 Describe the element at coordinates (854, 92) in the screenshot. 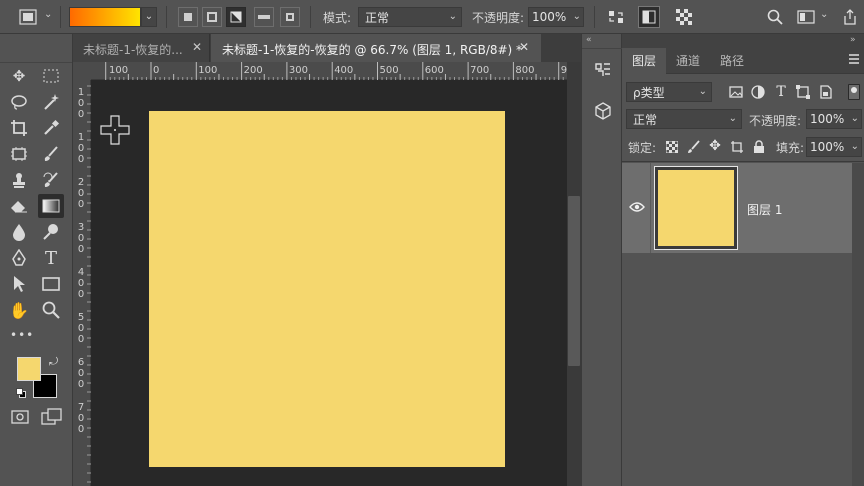

I see `filter-toggle` at that location.